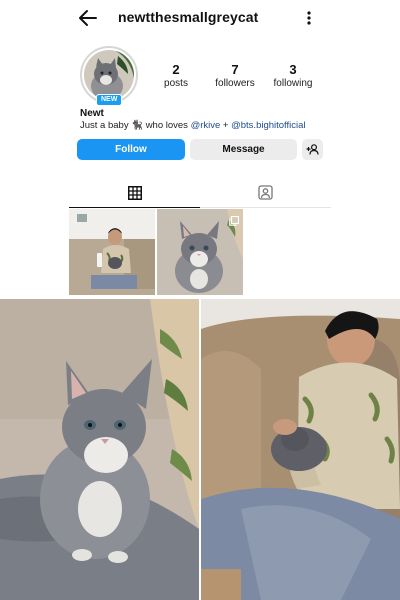 The width and height of the screenshot is (400, 600). What do you see at coordinates (293, 83) in the screenshot?
I see `following-label: following` at bounding box center [293, 83].